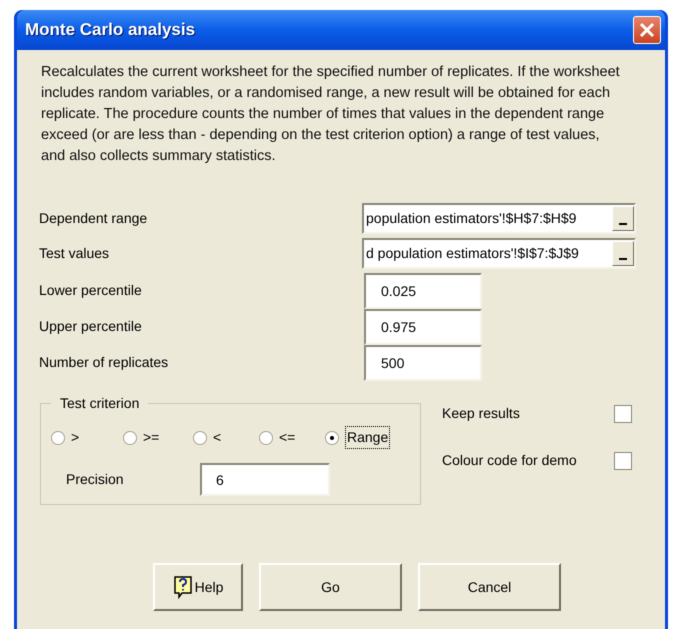 This screenshot has height=629, width=675. Describe the element at coordinates (423, 327) in the screenshot. I see `number-field: 0.975` at that location.